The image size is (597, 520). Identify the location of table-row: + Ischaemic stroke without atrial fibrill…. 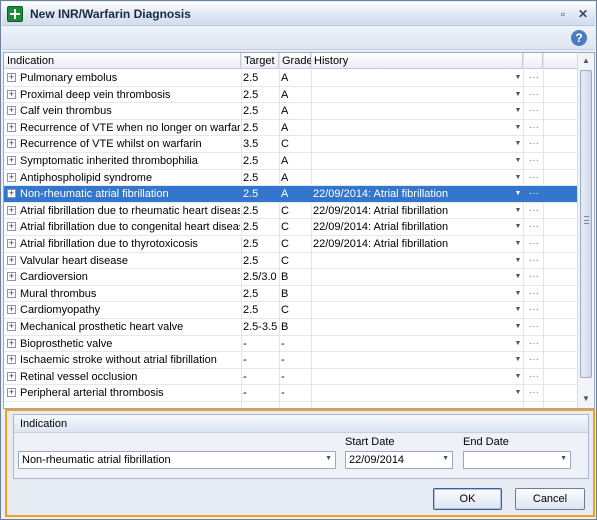
(291, 360).